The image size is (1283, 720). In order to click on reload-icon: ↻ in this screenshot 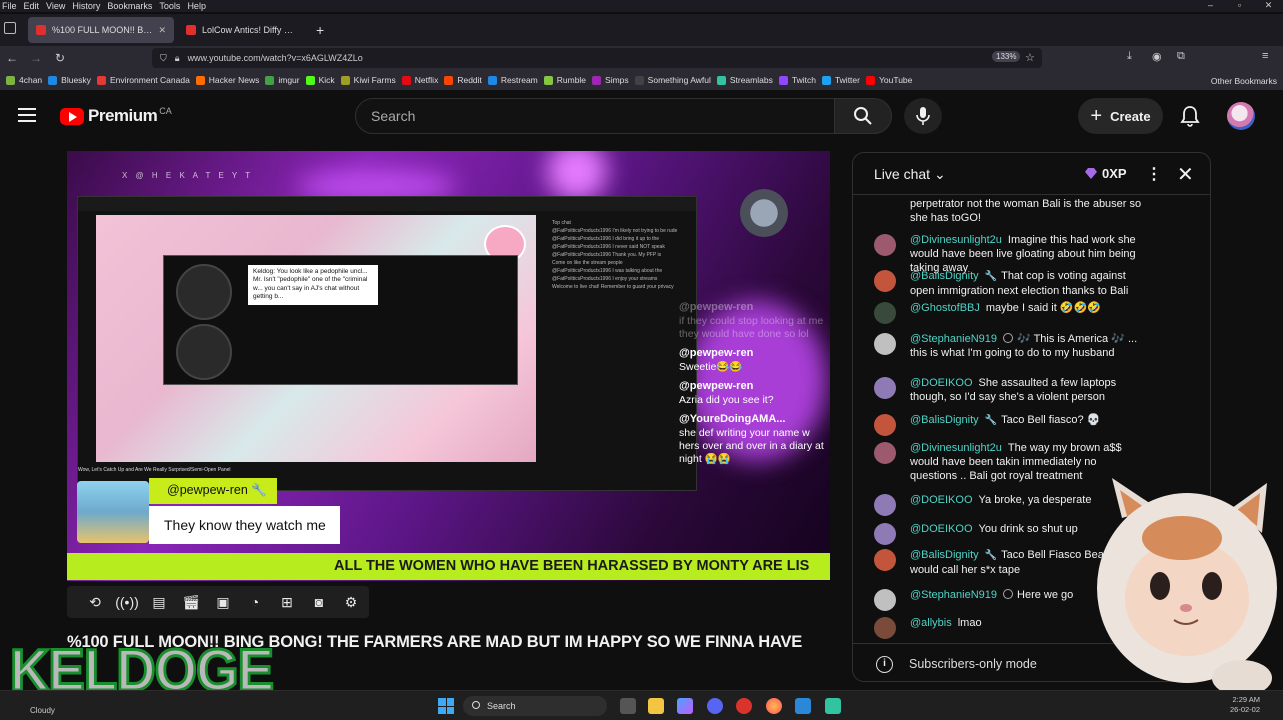, I will do `click(60, 58)`.